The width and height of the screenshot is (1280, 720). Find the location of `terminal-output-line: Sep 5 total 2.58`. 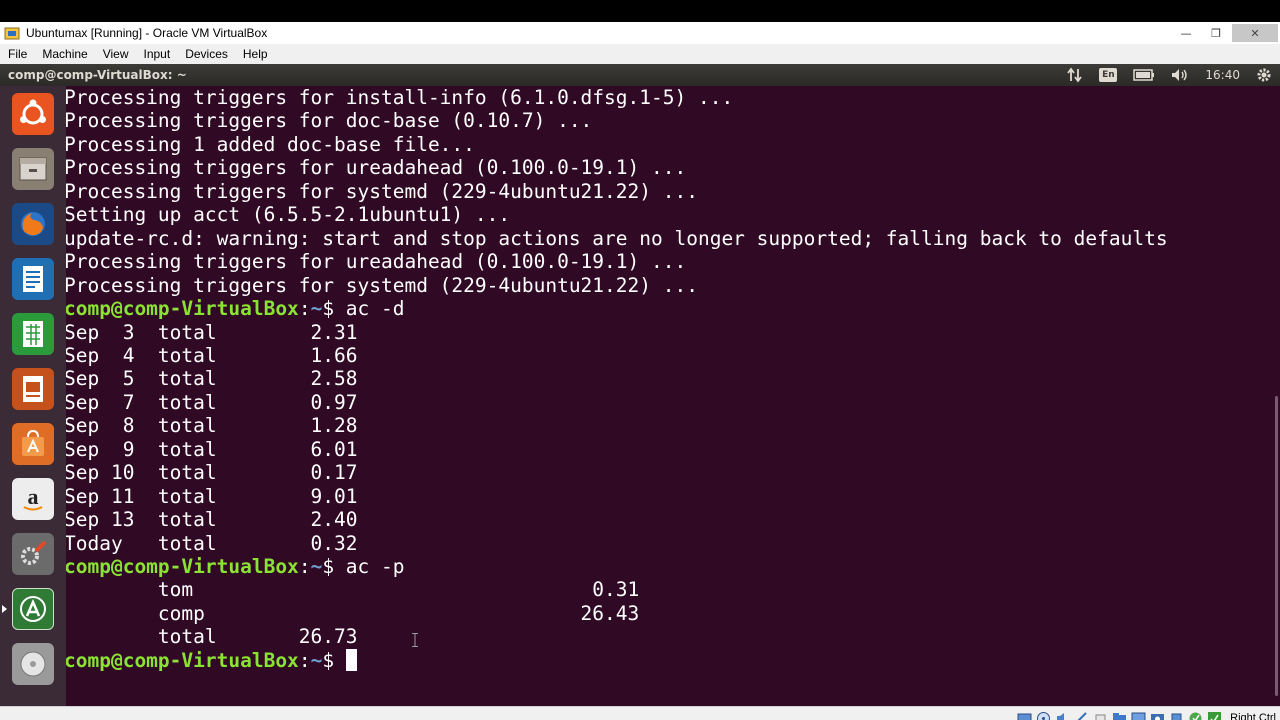

terminal-output-line: Sep 5 total 2.58 is located at coordinates (212, 379).